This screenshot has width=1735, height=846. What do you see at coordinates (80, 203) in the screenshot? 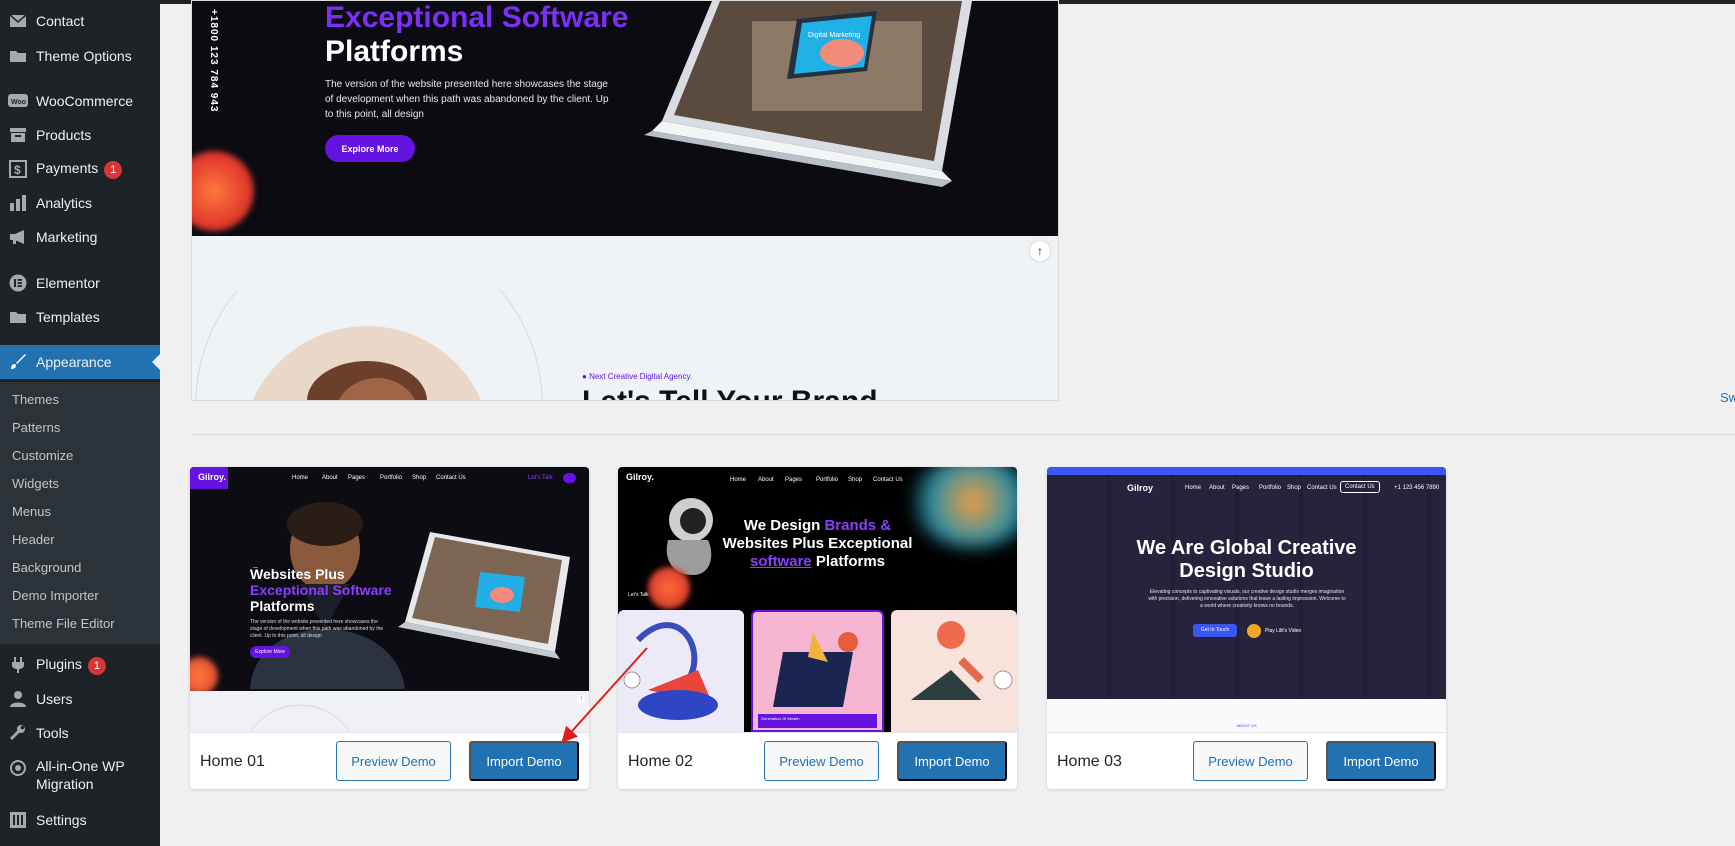
I see `sidebar-item-analytics: Analytics` at bounding box center [80, 203].